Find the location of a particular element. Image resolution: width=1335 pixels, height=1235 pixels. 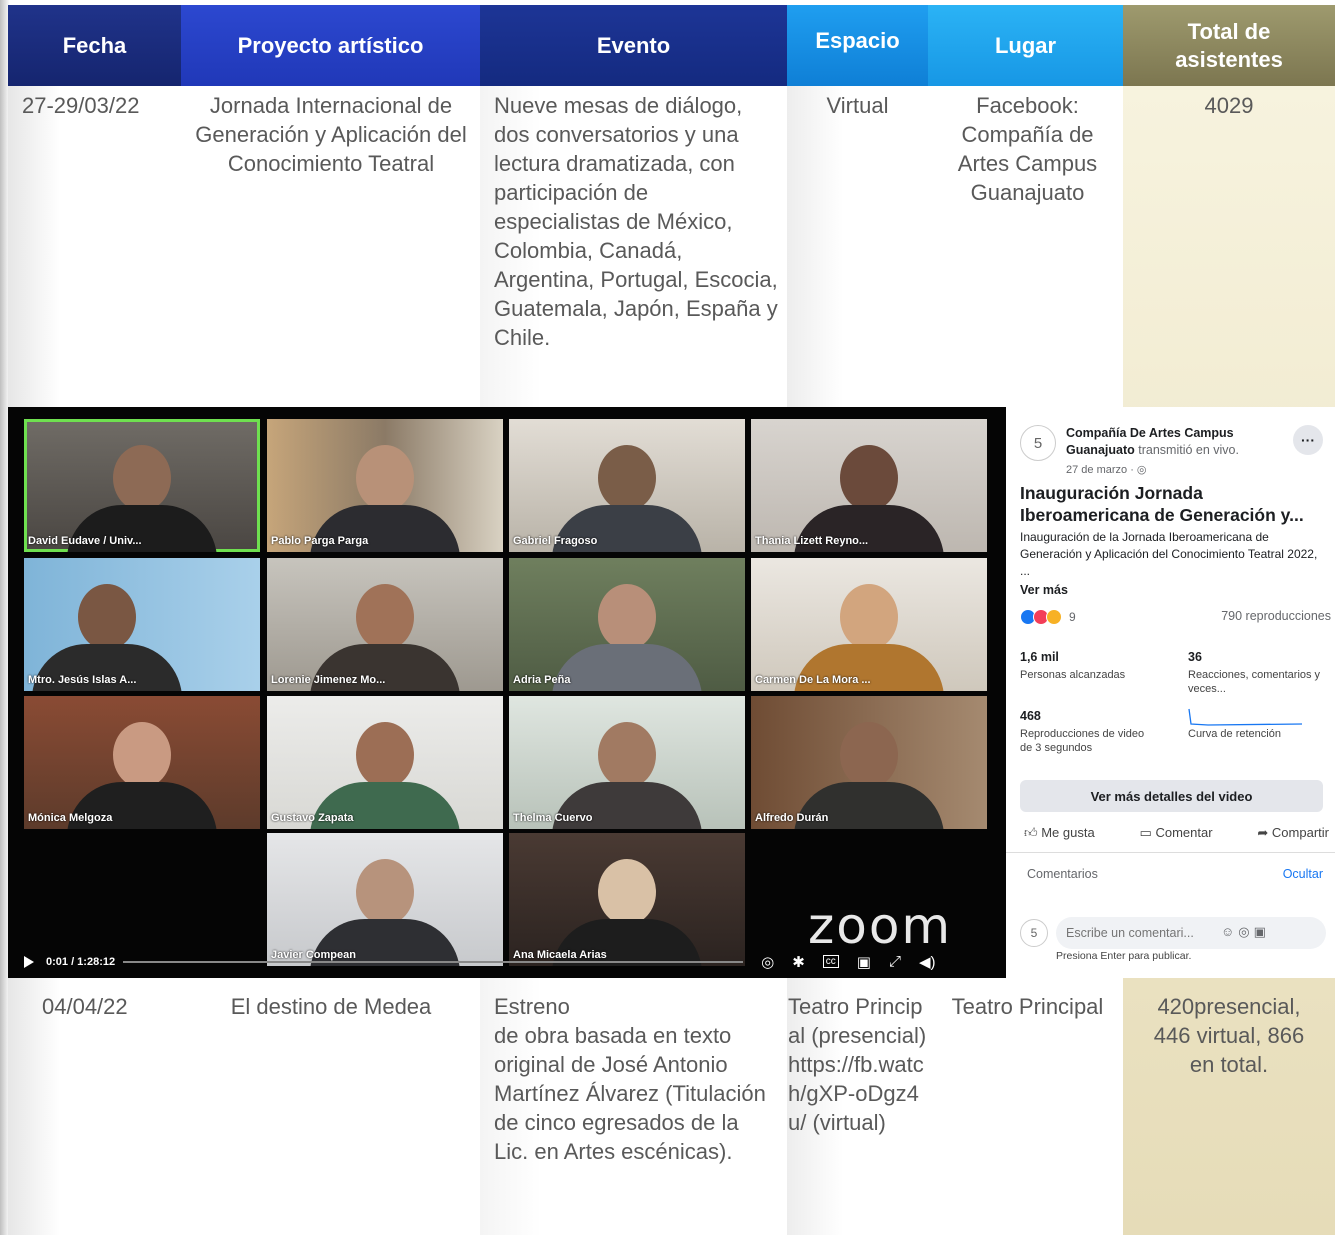

video-time: 0:01 / 1:28:12 is located at coordinates (81, 961).